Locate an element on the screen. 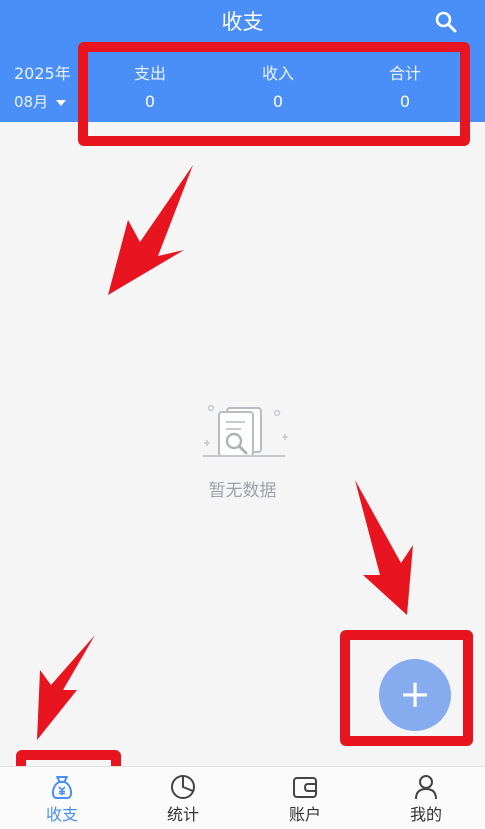  tab-profile: 我的 is located at coordinates (426, 800).